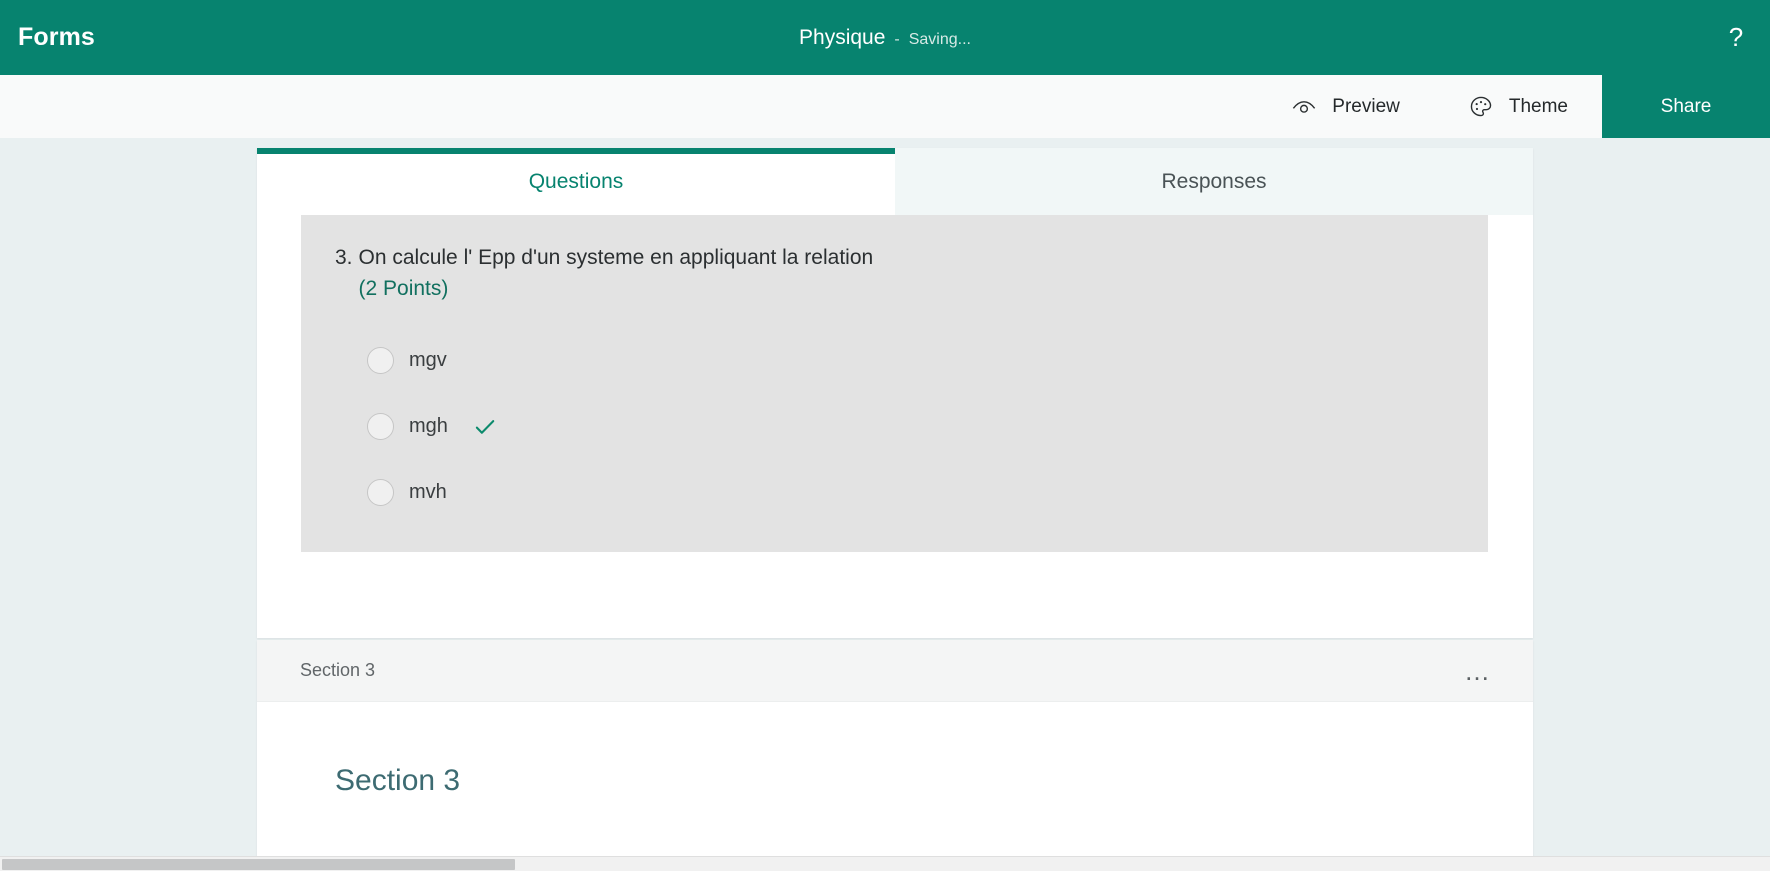  Describe the element at coordinates (428, 360) in the screenshot. I see `choice-label: mgv` at that location.